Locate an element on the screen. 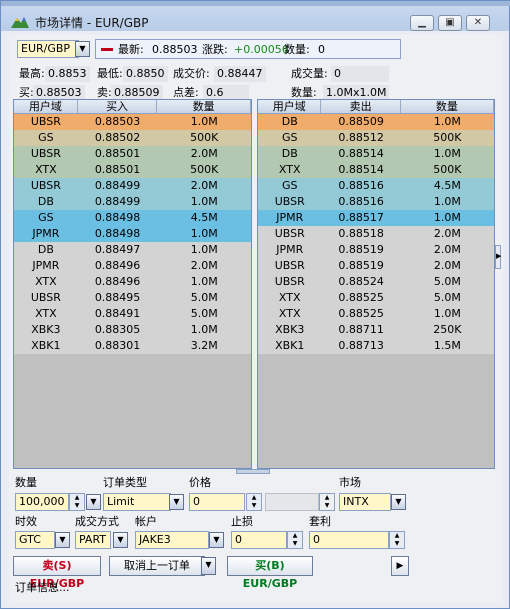  ask-row: UBSR 0.88518 2.0M is located at coordinates (376, 234).